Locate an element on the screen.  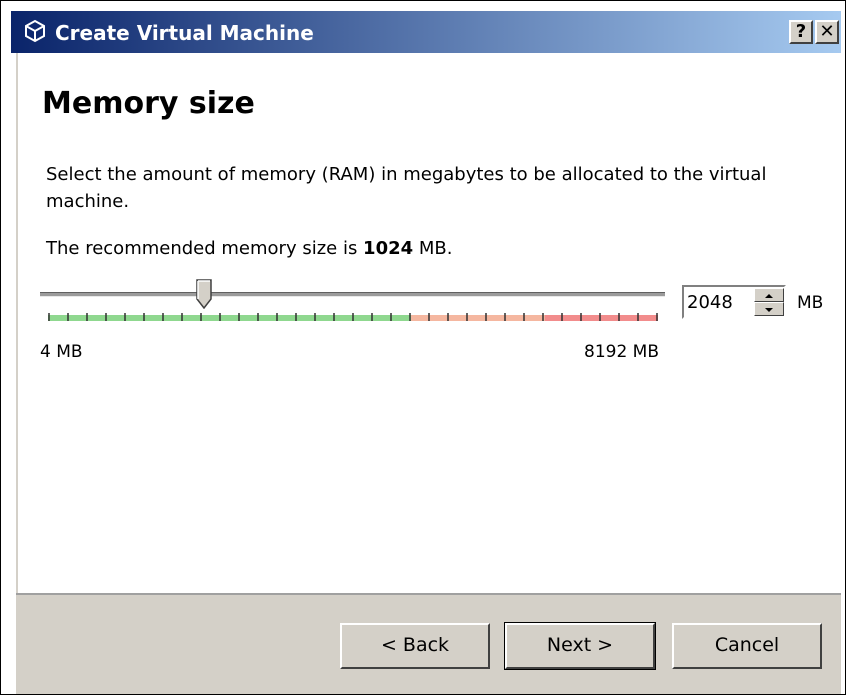
memory-slider-thumb is located at coordinates (204, 294).